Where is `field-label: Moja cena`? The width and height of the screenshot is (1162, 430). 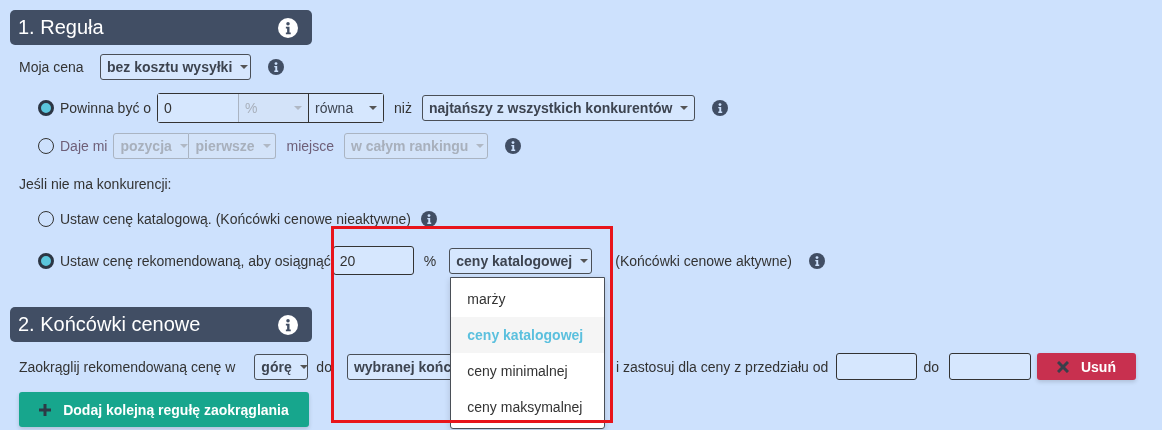
field-label: Moja cena is located at coordinates (52, 67).